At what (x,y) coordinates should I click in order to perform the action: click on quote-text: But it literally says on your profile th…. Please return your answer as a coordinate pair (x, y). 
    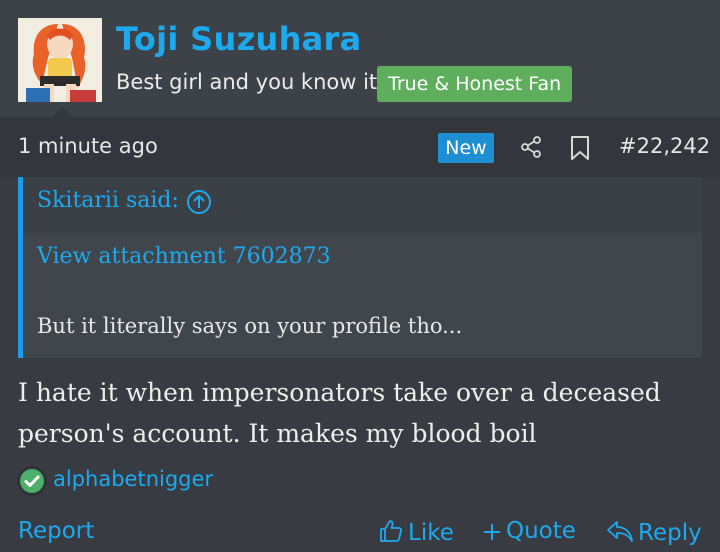
    Looking at the image, I should click on (250, 326).